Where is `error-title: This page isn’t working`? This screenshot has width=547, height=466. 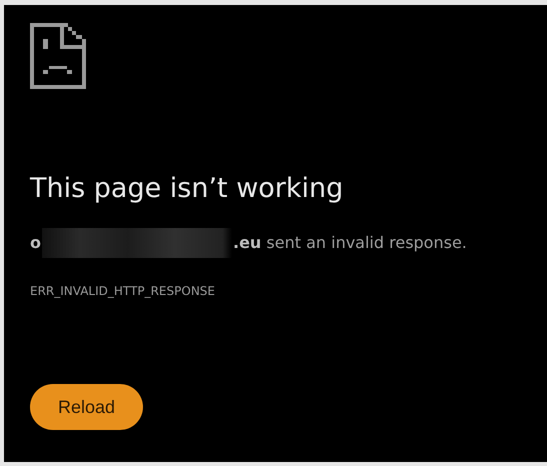
error-title: This page isn’t working is located at coordinates (187, 189).